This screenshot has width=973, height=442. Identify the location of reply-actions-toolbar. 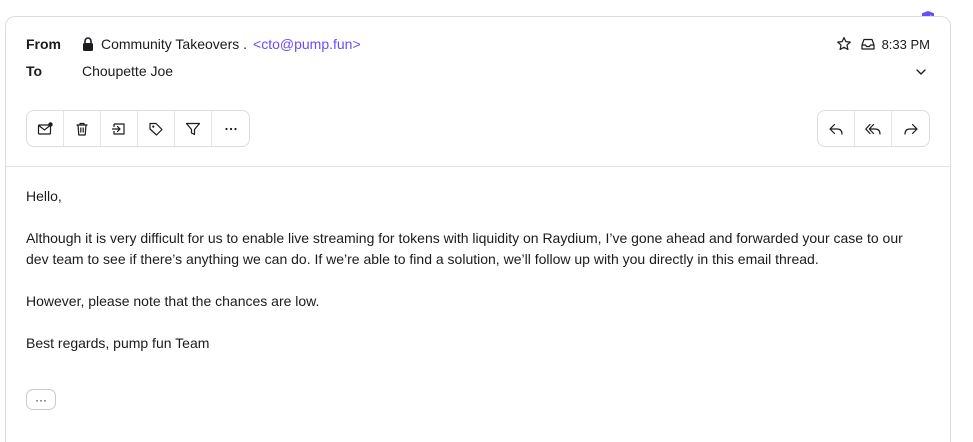
(873, 128).